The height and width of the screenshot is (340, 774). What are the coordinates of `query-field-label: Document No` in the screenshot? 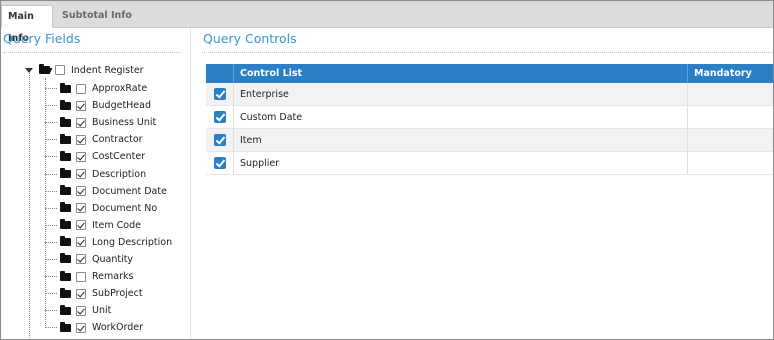 It's located at (125, 208).